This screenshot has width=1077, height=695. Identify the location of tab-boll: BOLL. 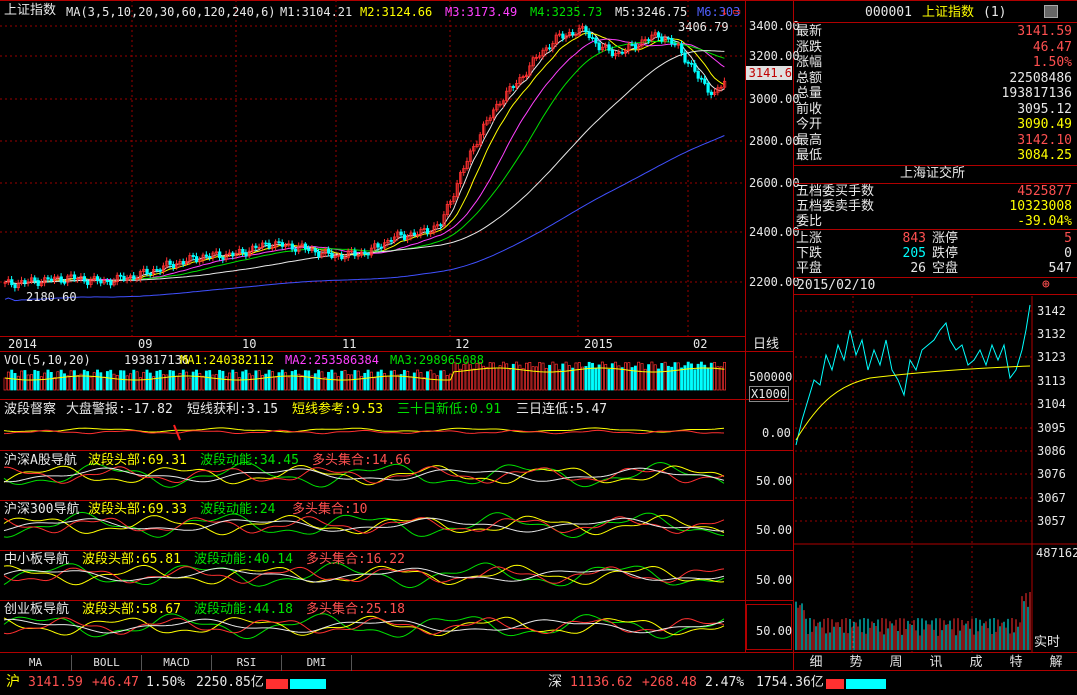
(107, 663).